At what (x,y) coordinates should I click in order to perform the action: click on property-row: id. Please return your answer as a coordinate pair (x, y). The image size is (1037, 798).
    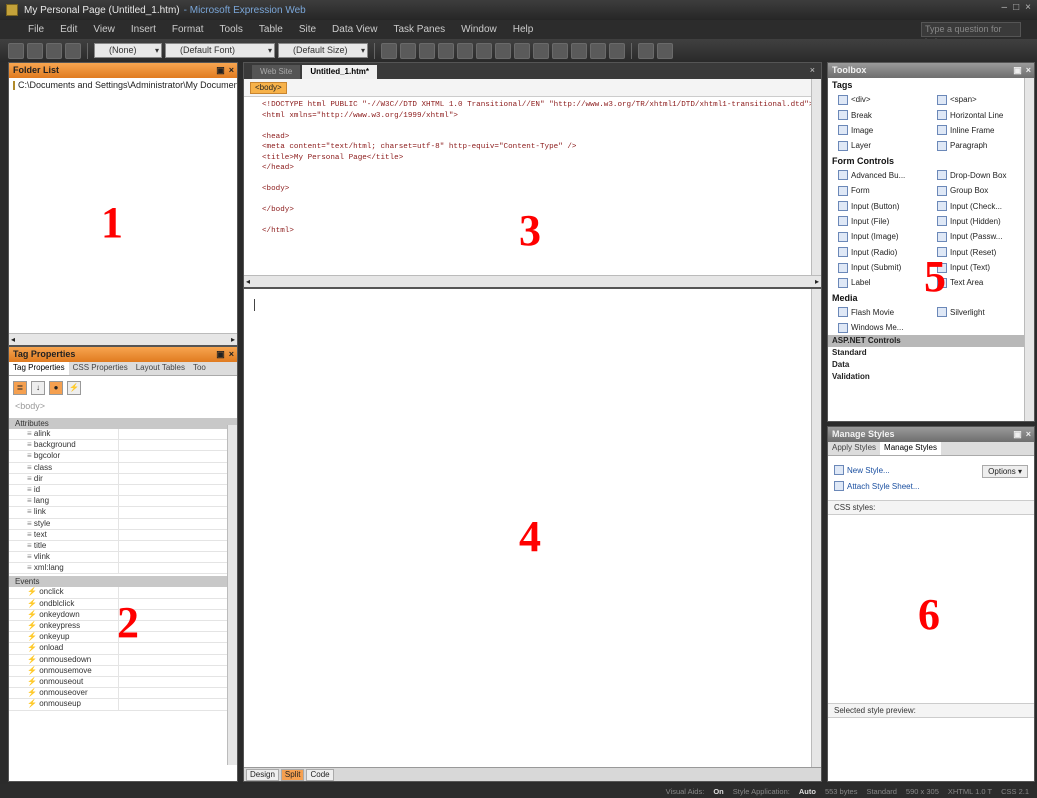
    Looking at the image, I should click on (123, 490).